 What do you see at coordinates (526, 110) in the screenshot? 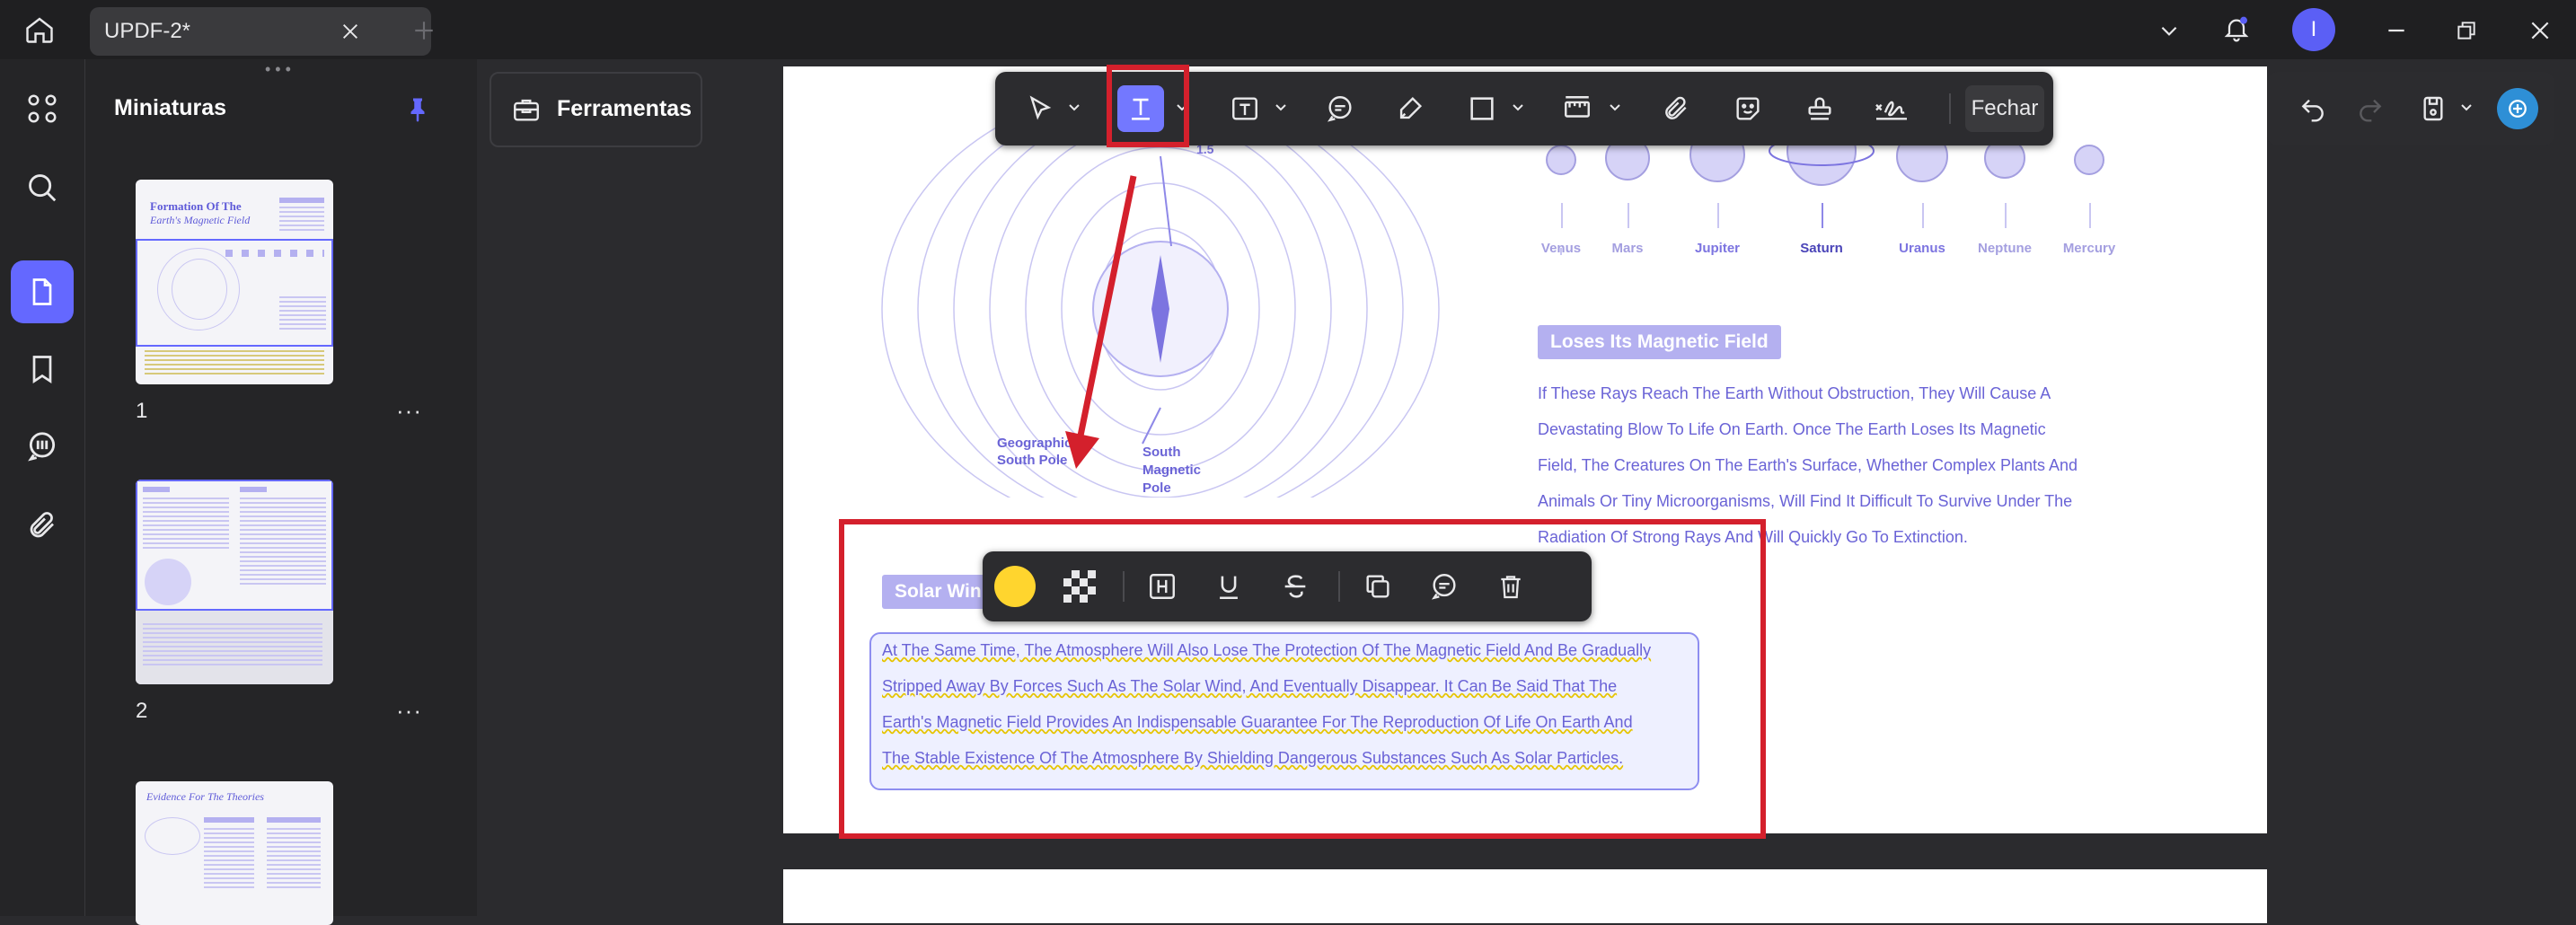
I see `toolbox-icon` at bounding box center [526, 110].